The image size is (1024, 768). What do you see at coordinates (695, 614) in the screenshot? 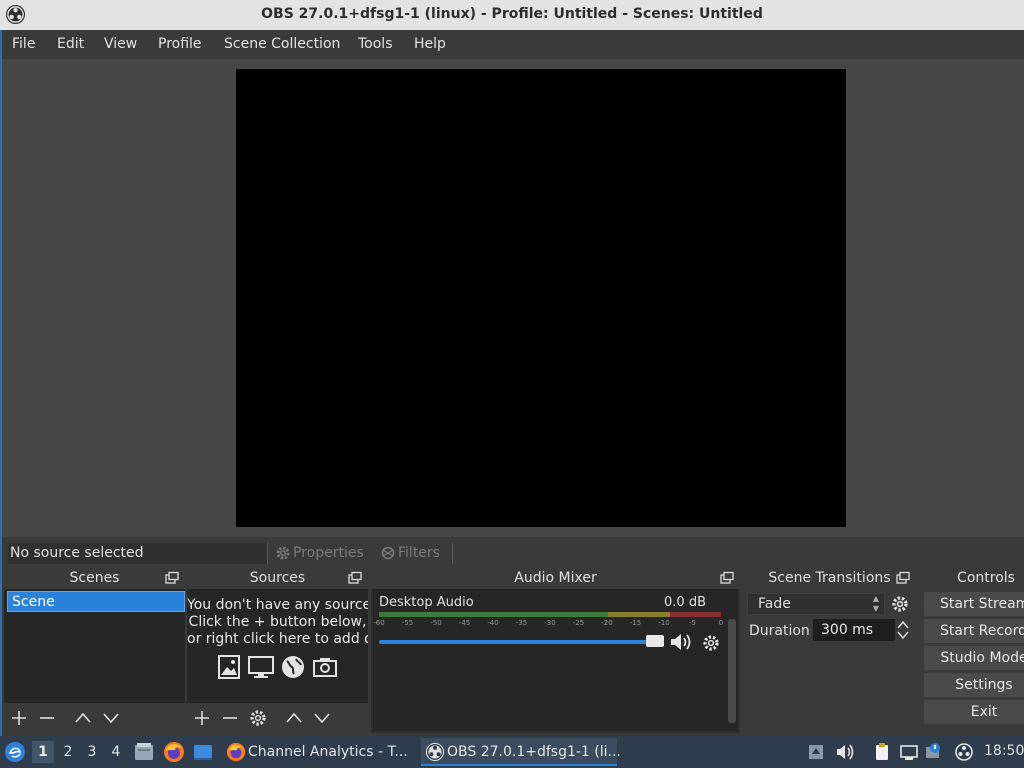
I see `meter-red-zone` at bounding box center [695, 614].